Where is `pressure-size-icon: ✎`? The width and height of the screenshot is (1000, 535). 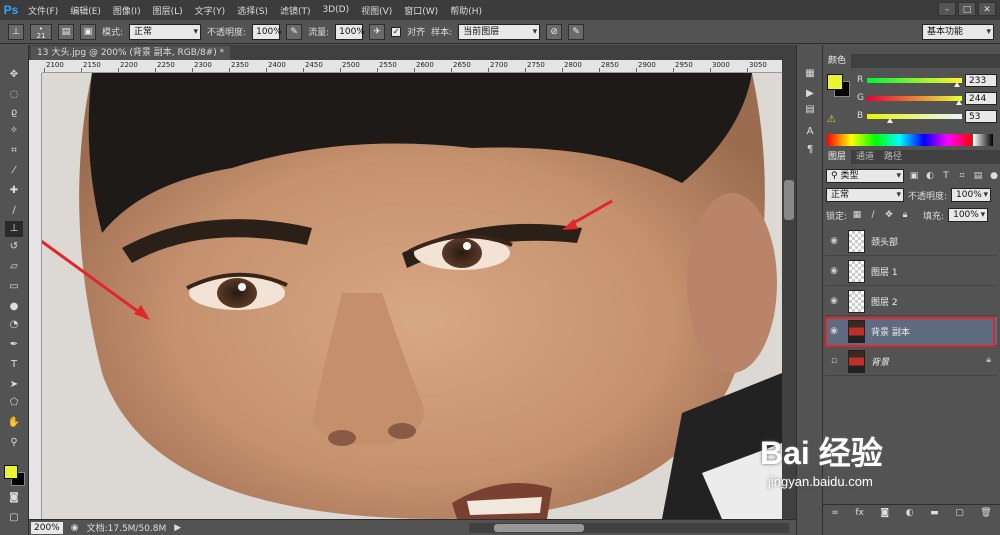
pressure-size-icon: ✎ is located at coordinates (576, 31).